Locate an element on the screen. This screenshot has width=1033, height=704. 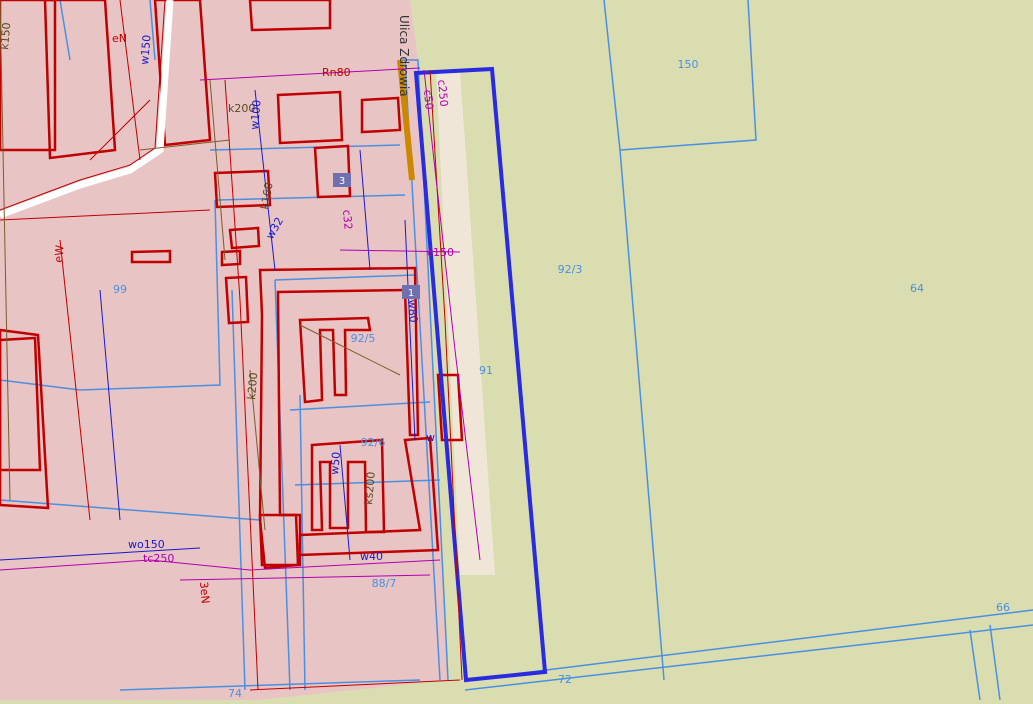
utility-label: k200 is located at coordinates (252, 386).